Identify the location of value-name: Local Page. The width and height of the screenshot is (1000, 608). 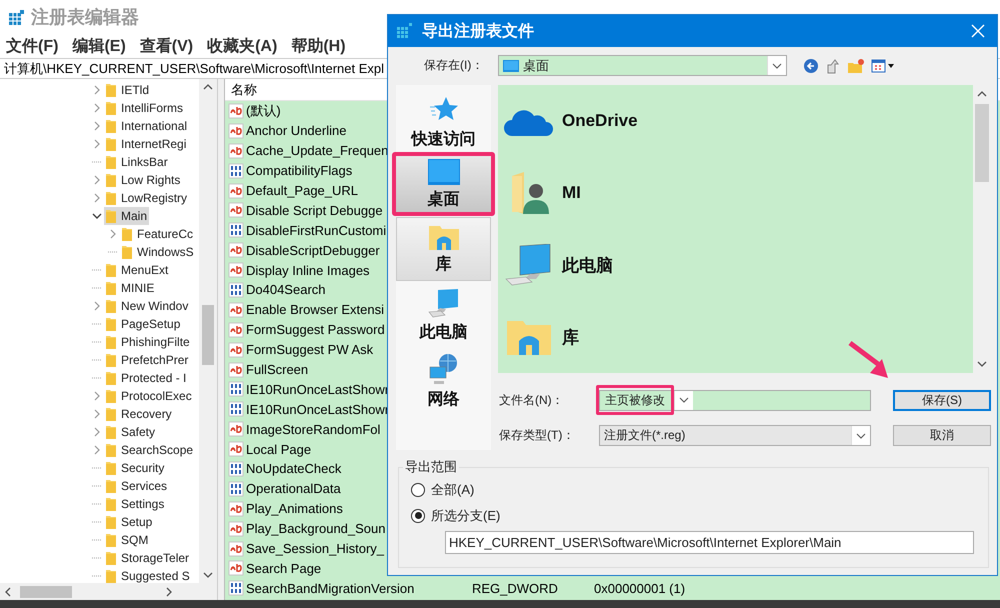
(279, 449).